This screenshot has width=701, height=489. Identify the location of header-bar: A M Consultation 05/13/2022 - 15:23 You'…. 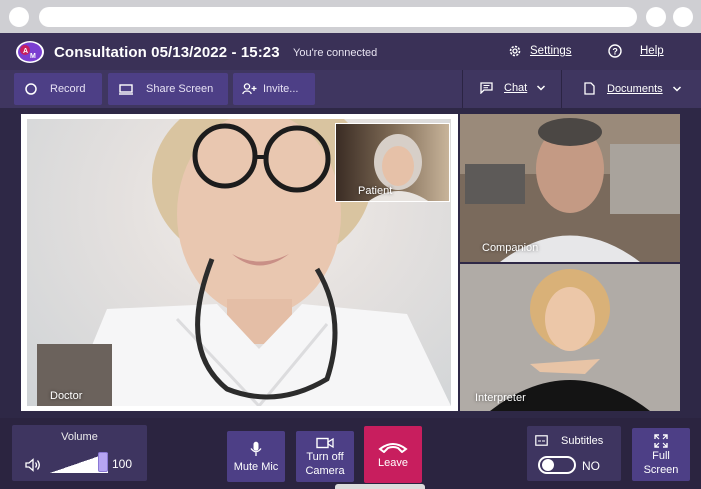
(350, 51).